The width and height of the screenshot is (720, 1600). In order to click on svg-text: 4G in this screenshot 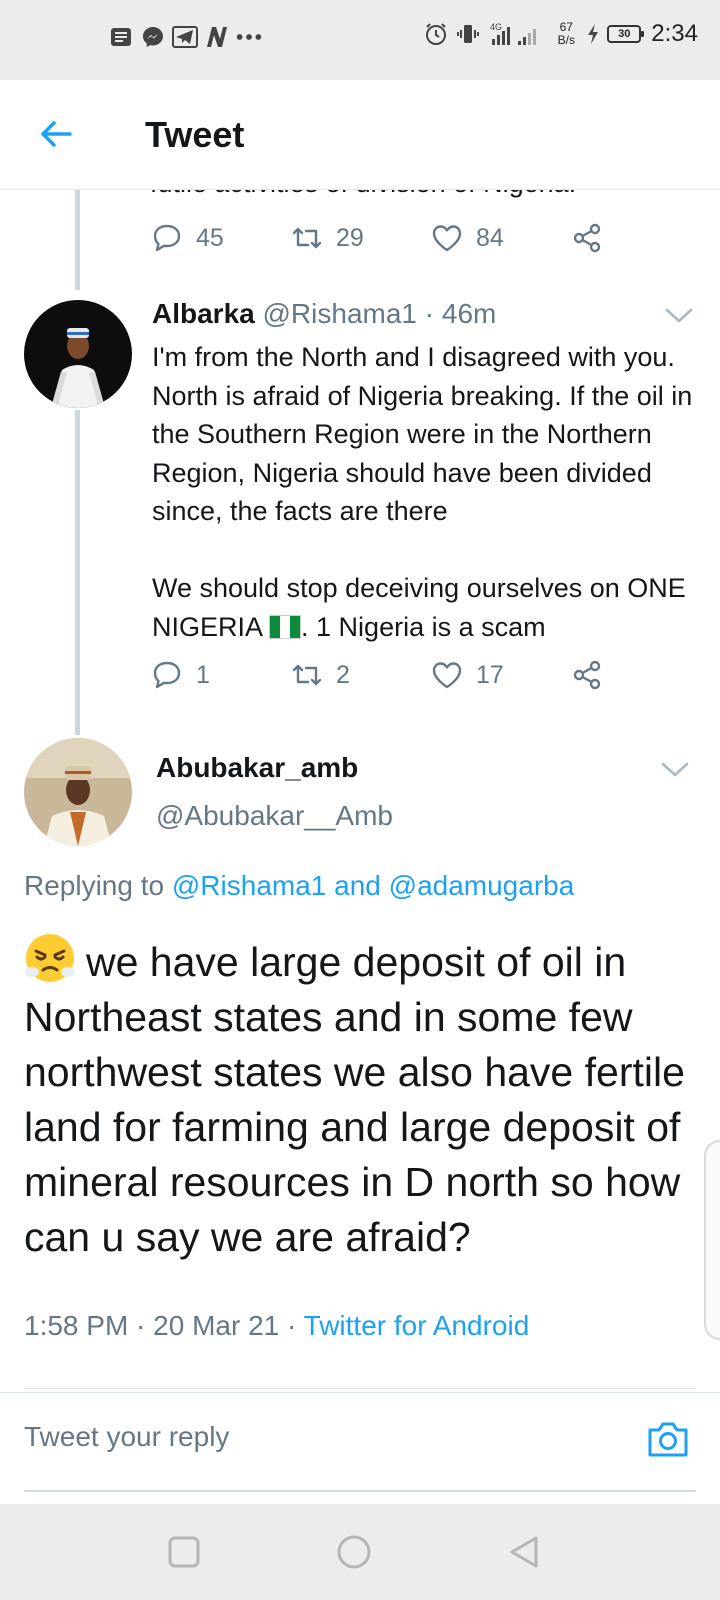, I will do `click(496, 27)`.